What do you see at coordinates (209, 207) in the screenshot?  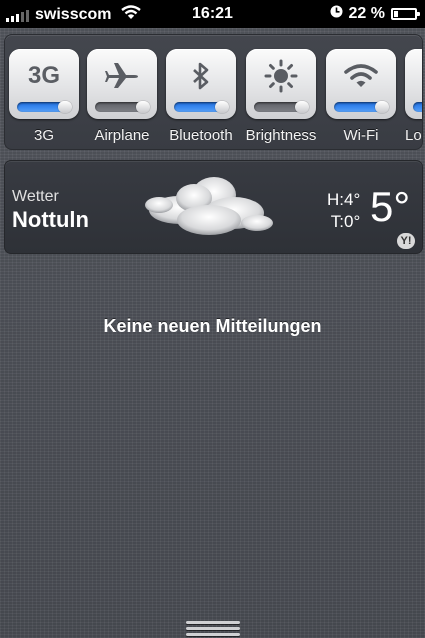 I see `cloud-icon` at bounding box center [209, 207].